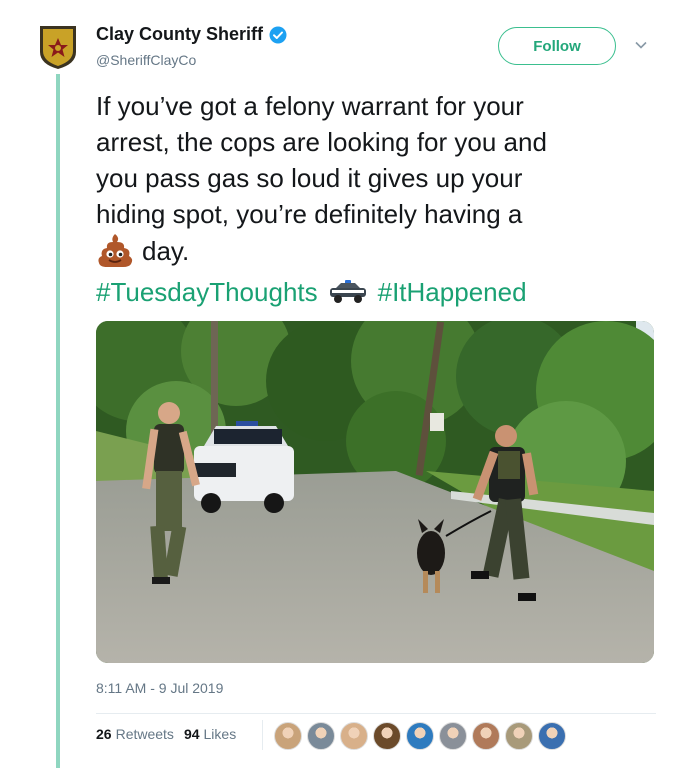 Image resolution: width=690 pixels, height=768 pixels. What do you see at coordinates (159, 688) in the screenshot?
I see `tweet-timestamp: 8:11 AM - 9 Jul 2019` at bounding box center [159, 688].